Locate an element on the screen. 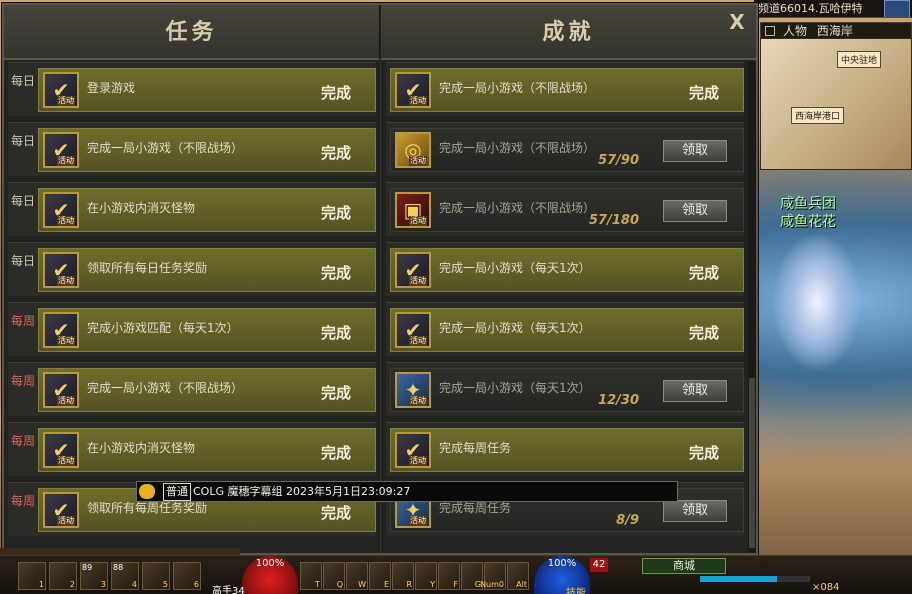  achievement-bar: ✦ 活动 完成一局小游戏（每天1次） 12/30 领取 is located at coordinates (567, 390).